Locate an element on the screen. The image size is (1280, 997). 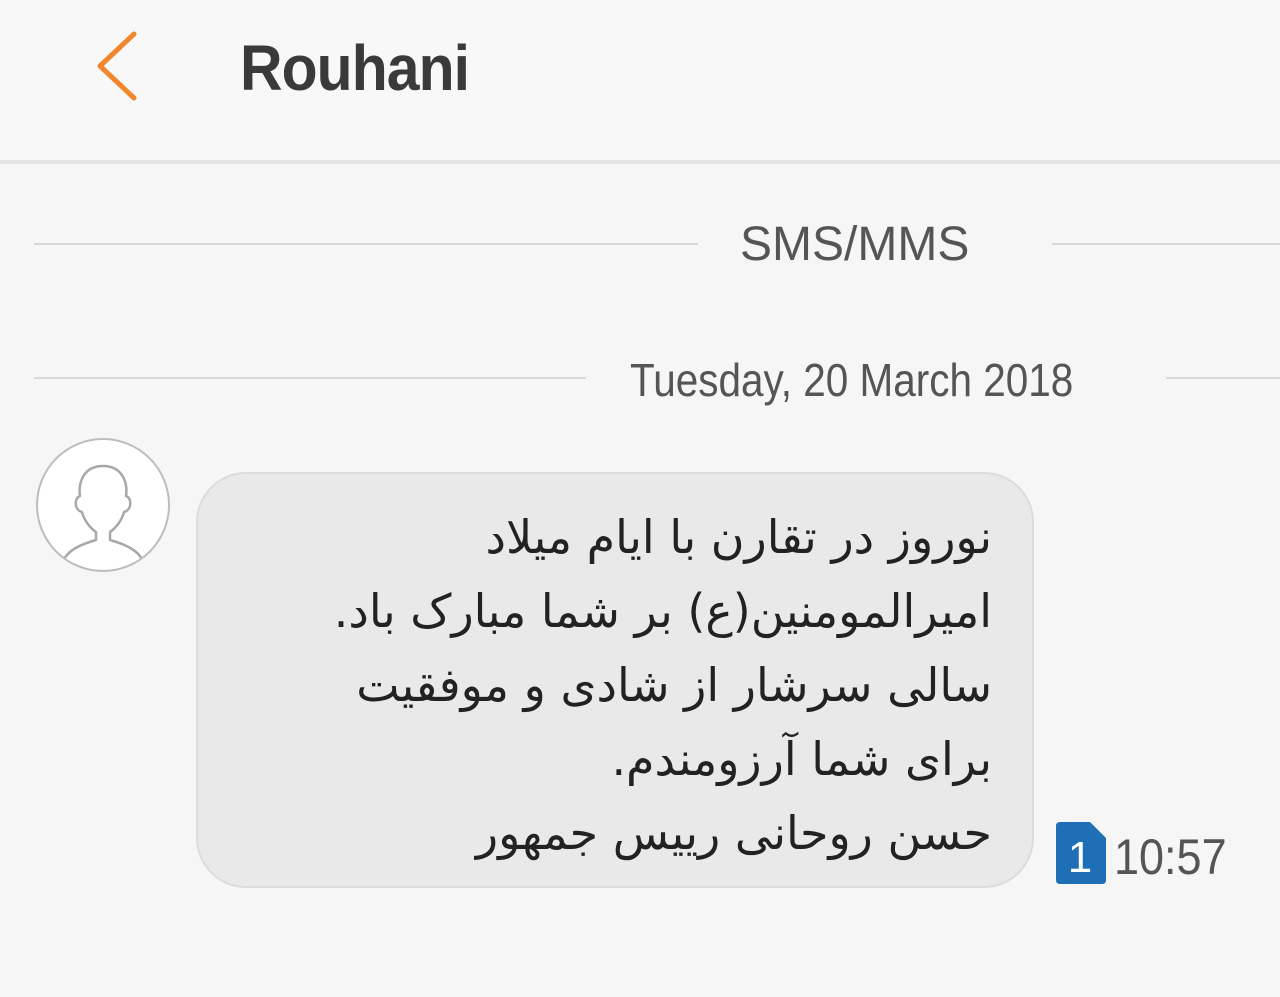
sim-card-icon: 1 is located at coordinates (1081, 853).